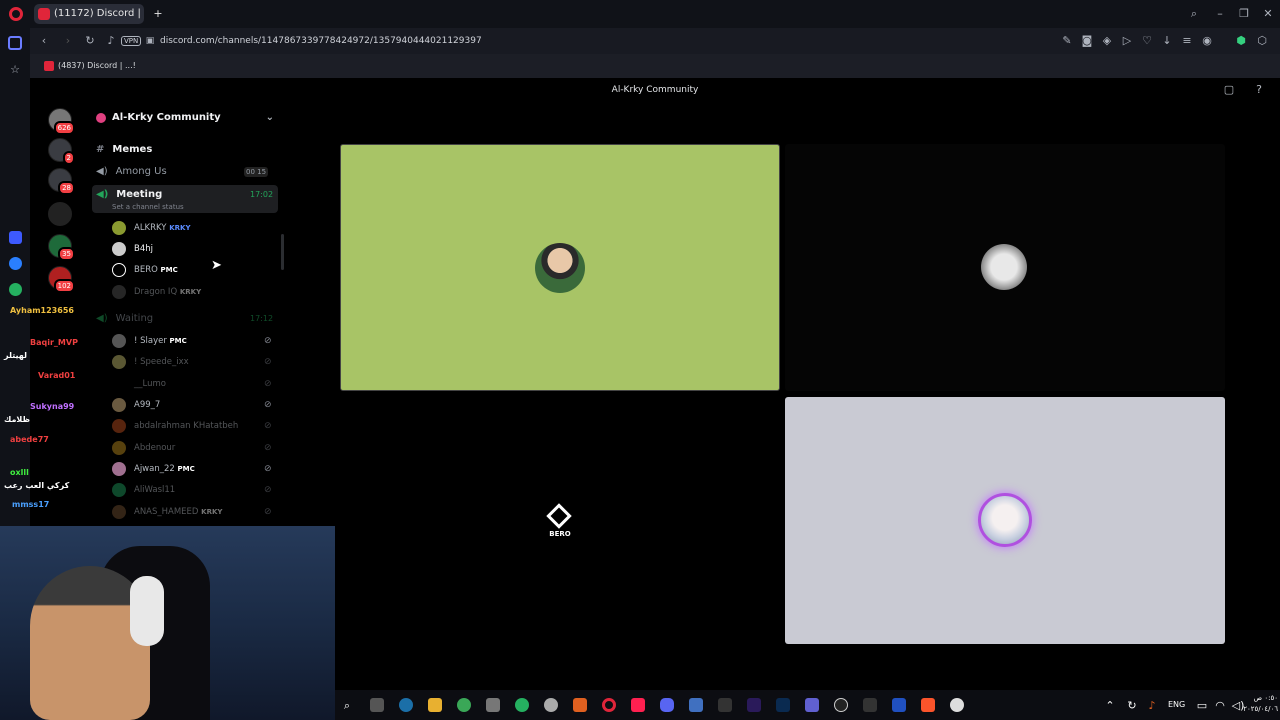  I want to click on opera-icon, so click(609, 705).